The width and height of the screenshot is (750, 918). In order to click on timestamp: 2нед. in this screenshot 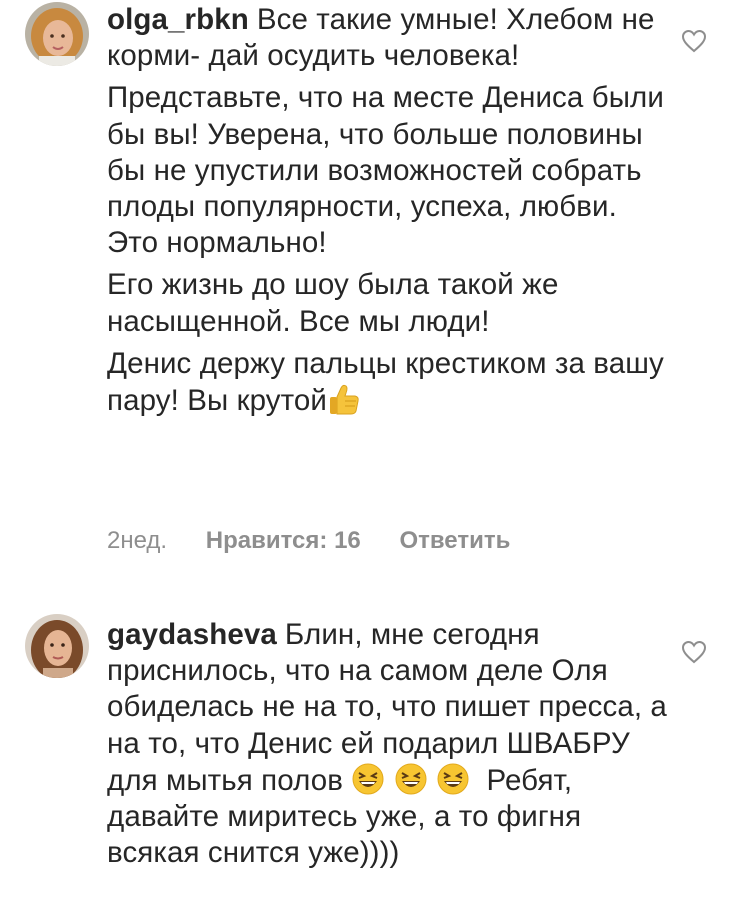, I will do `click(137, 540)`.